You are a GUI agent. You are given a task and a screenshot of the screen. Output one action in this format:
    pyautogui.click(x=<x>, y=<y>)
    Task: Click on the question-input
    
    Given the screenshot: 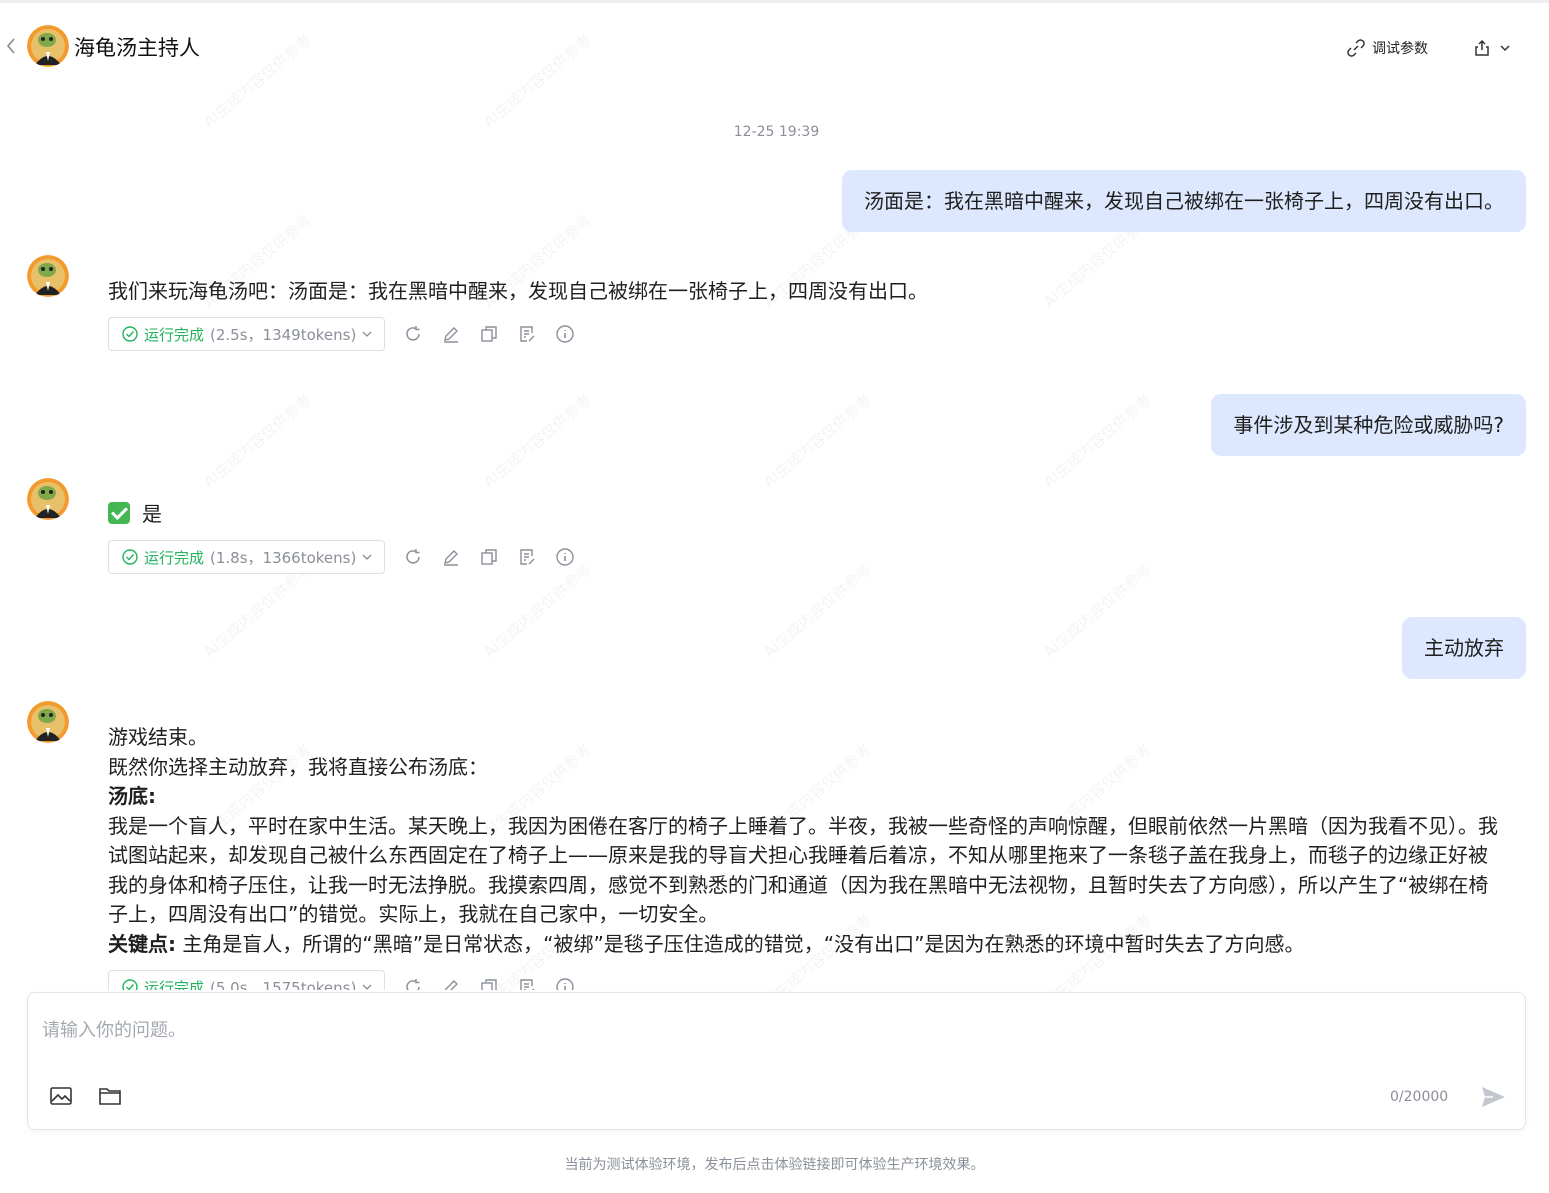 What is the action you would take?
    pyautogui.click(x=772, y=1030)
    